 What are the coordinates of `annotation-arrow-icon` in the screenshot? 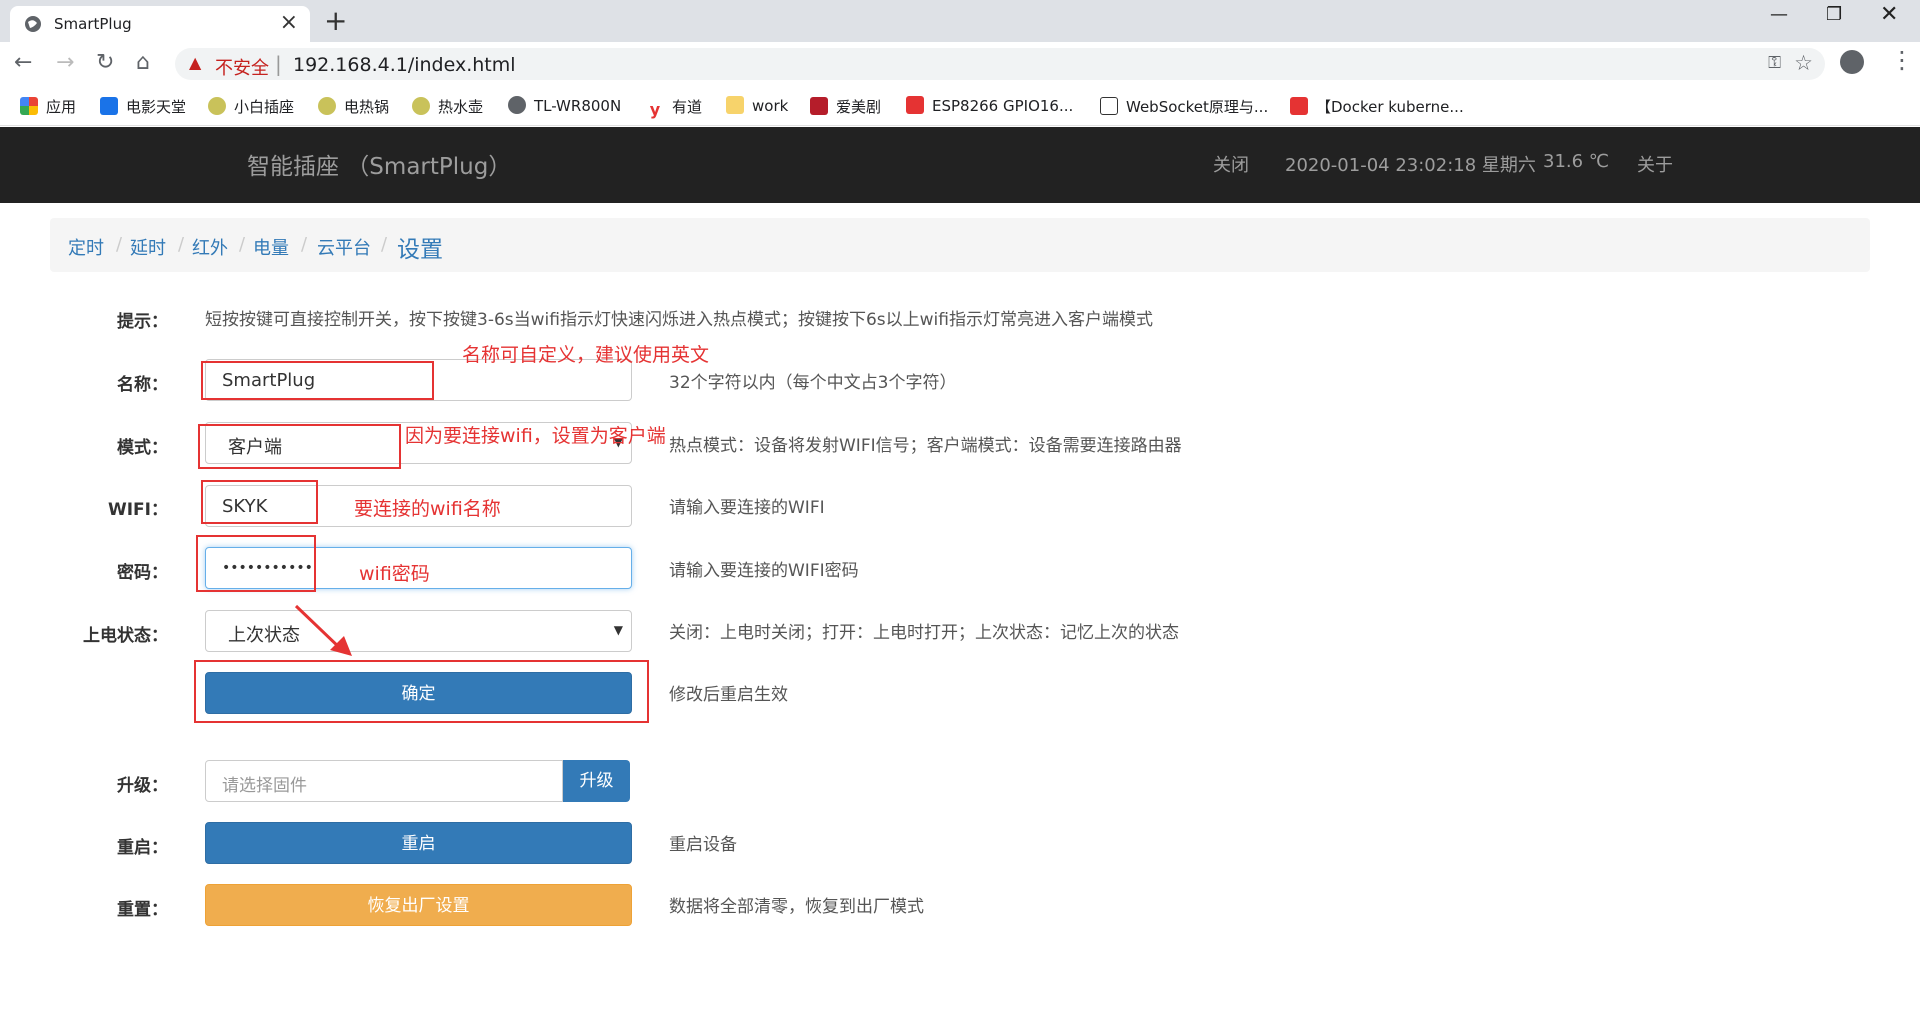 It's located at (323, 630).